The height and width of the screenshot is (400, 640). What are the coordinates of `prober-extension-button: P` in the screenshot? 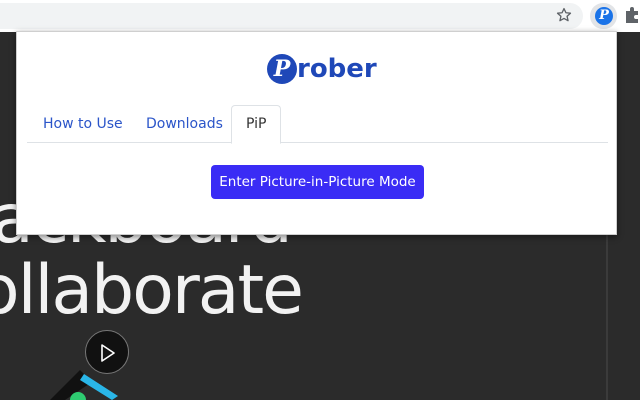 It's located at (603, 16).